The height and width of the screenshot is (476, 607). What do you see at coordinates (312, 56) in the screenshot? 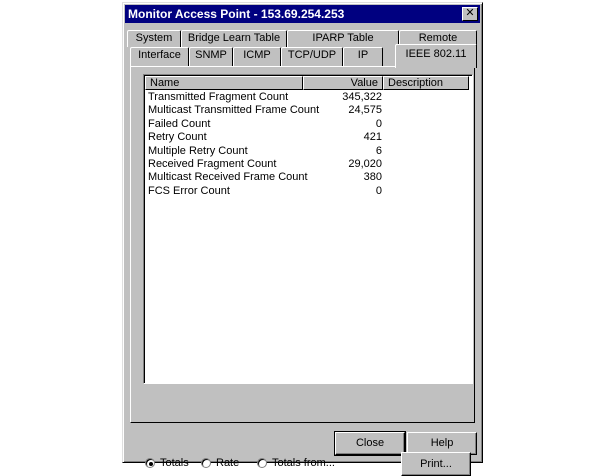
I see `tab-tcp-udp: TCP/UDP` at bounding box center [312, 56].